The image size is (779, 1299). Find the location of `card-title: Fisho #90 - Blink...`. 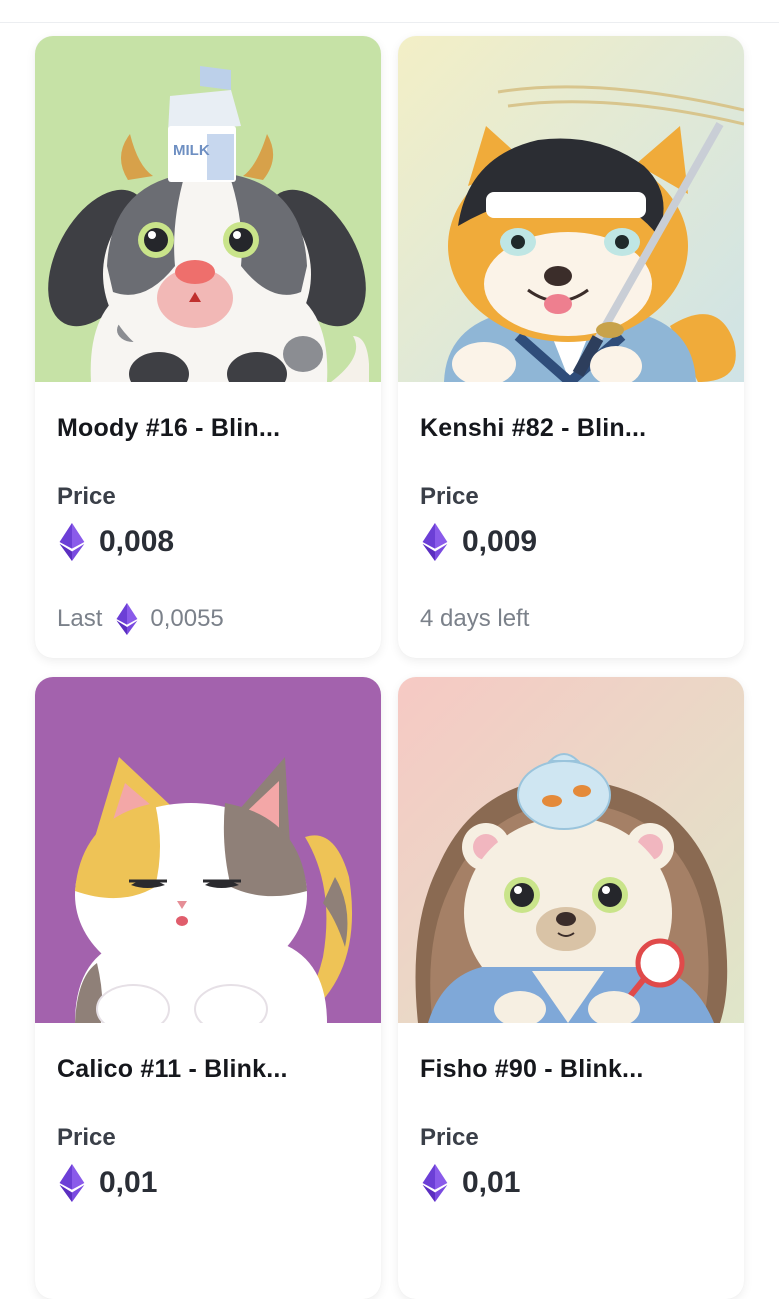

card-title: Fisho #90 - Blink... is located at coordinates (532, 1069).